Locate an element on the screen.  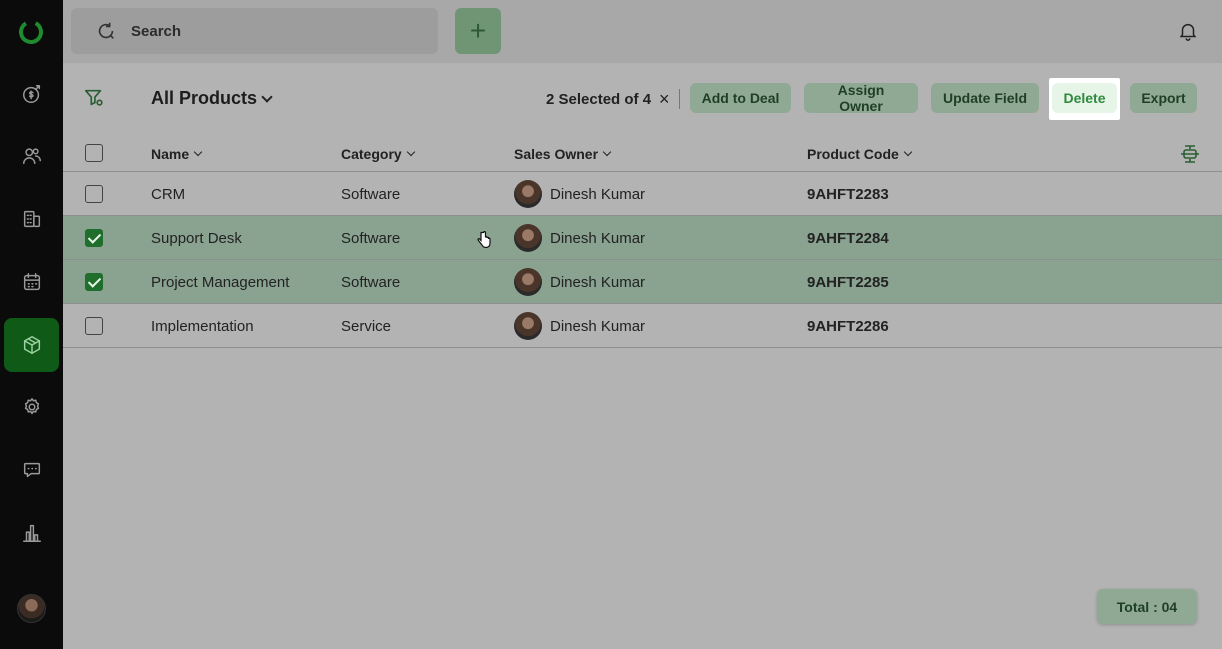
search-icon is located at coordinates (106, 30).